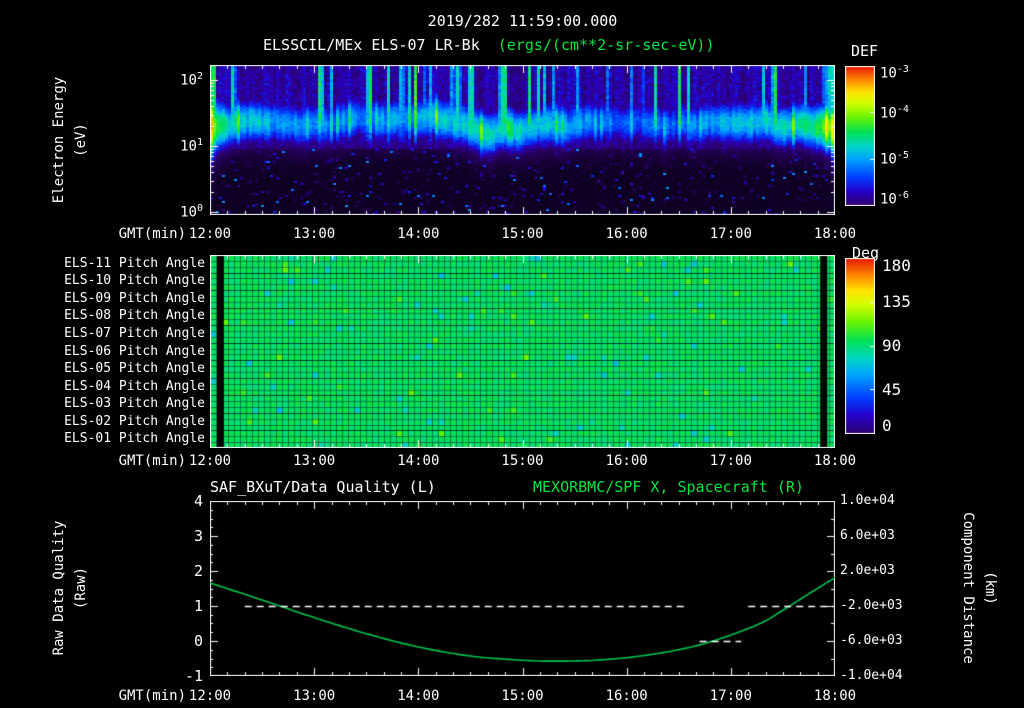  Describe the element at coordinates (892, 389) in the screenshot. I see `deg-colorbar-tick-label: 45` at that location.